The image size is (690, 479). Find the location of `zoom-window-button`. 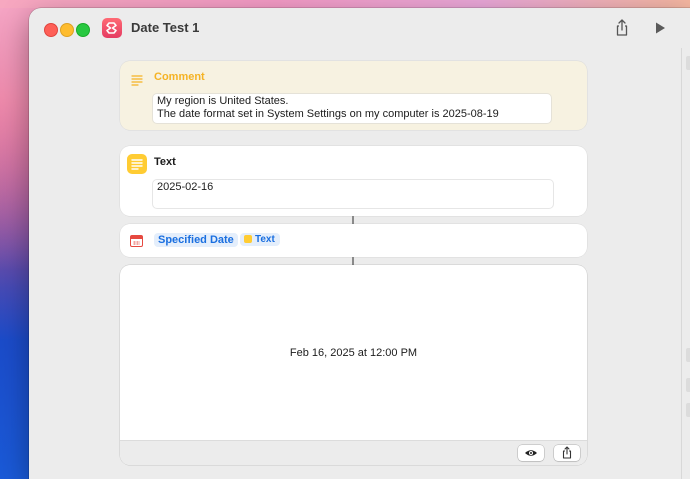

zoom-window-button is located at coordinates (83, 30).